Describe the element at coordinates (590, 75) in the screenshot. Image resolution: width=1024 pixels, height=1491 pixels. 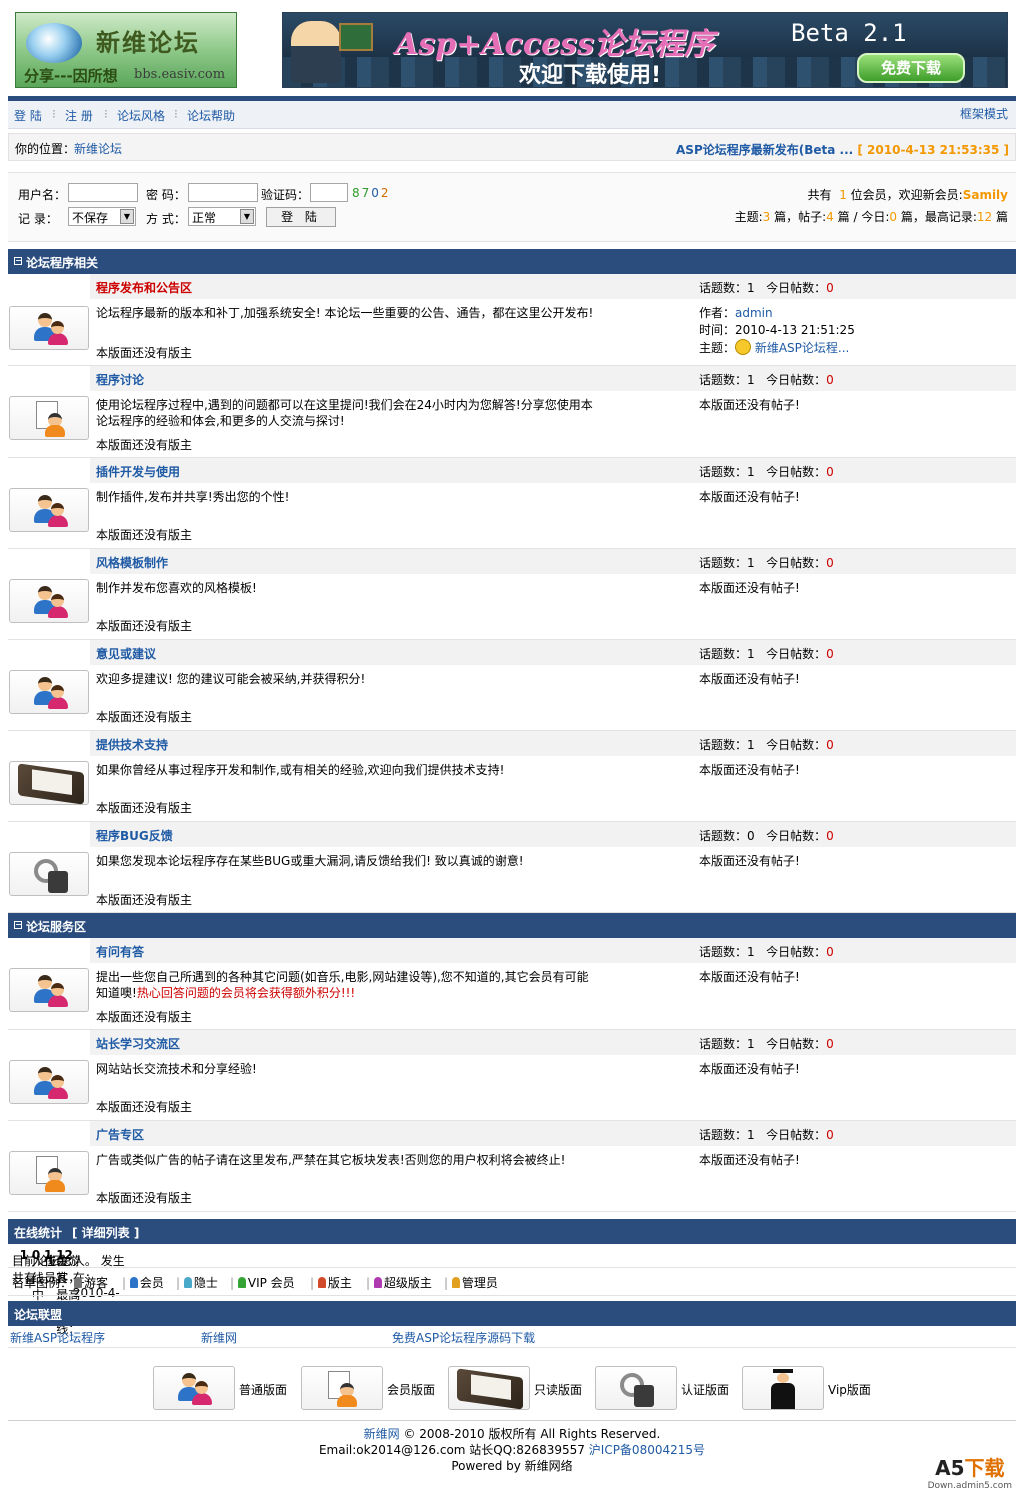
I see `banner-subtitle: 欢迎下载使用!` at that location.